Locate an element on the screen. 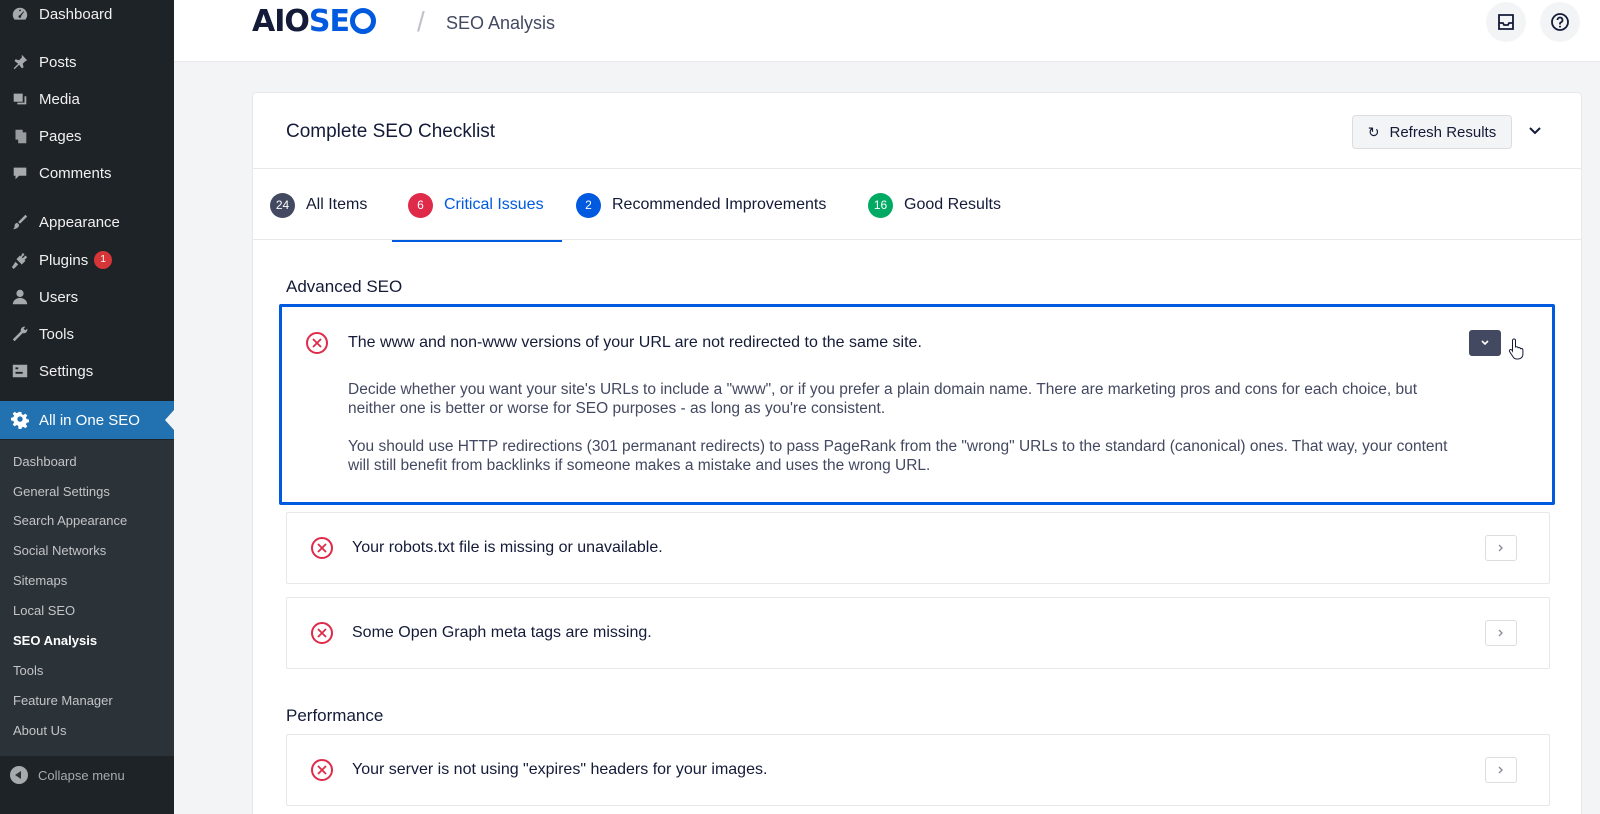 The image size is (1600, 814). tab-recommended-improvements: 2 Recommended Improvements is located at coordinates (701, 205).